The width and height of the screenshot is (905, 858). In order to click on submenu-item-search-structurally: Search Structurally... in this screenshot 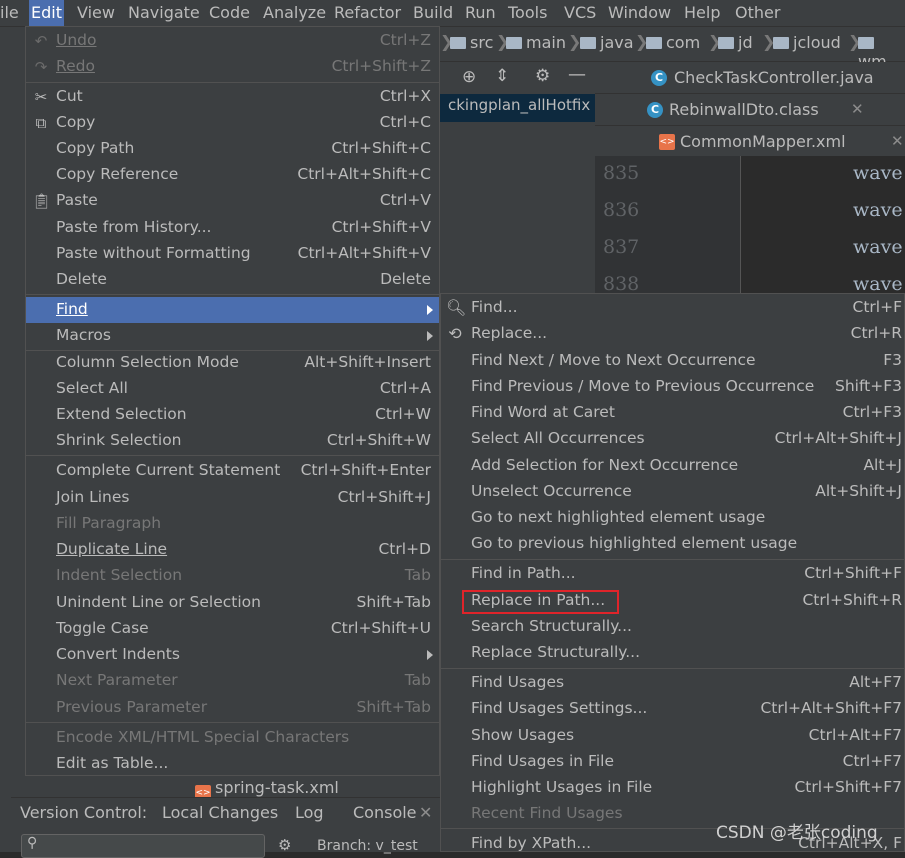, I will do `click(672, 627)`.